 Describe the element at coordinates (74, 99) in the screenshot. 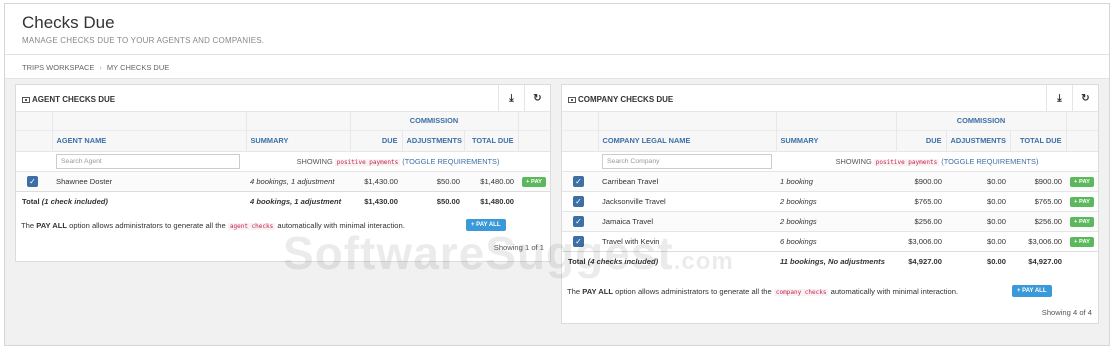

I see `agent-panel-title: AGENT CHECKS DUE` at that location.